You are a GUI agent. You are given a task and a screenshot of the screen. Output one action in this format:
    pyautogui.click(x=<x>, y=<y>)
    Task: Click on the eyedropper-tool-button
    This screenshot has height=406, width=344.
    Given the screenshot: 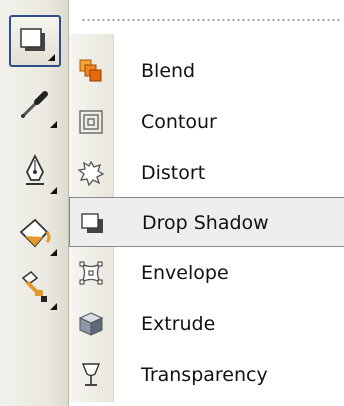 What is the action you would take?
    pyautogui.click(x=35, y=106)
    